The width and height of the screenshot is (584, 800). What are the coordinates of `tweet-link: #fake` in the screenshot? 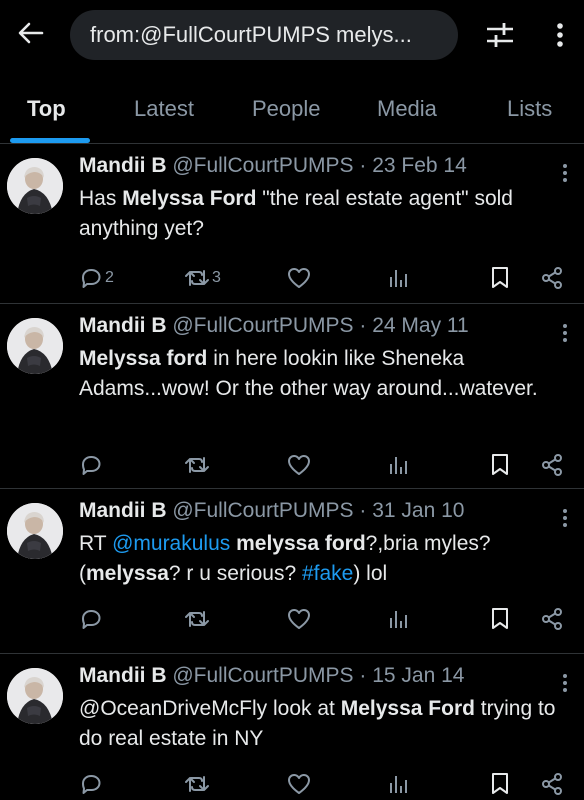 It's located at (327, 573).